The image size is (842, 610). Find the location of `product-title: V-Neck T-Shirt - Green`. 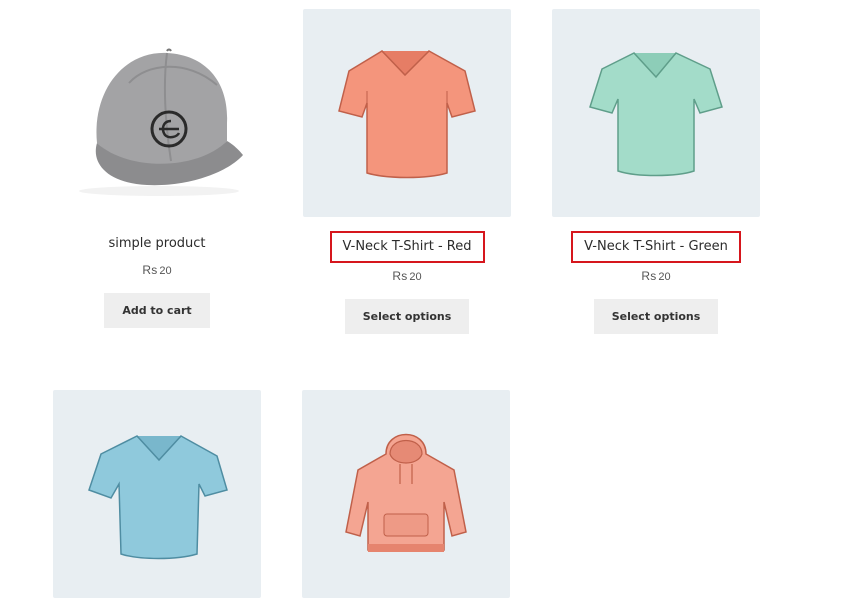

product-title: V-Neck T-Shirt - Green is located at coordinates (656, 247).